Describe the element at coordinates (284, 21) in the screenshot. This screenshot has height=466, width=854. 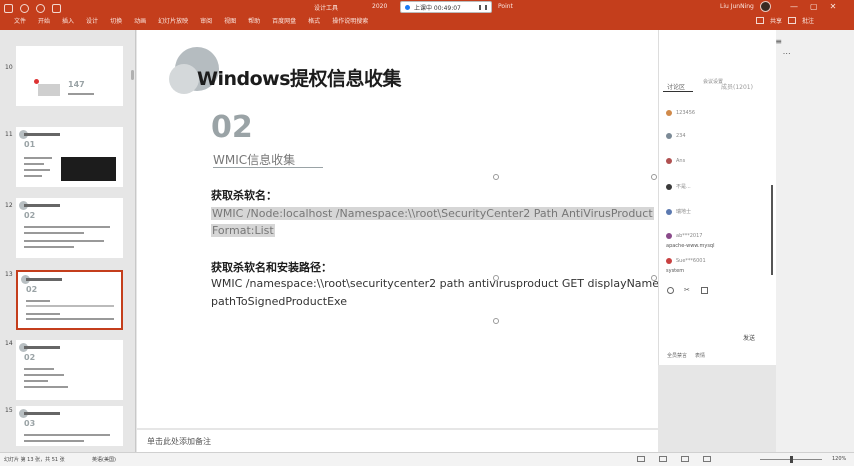
I see `tab-baidu: 百度网盘` at that location.